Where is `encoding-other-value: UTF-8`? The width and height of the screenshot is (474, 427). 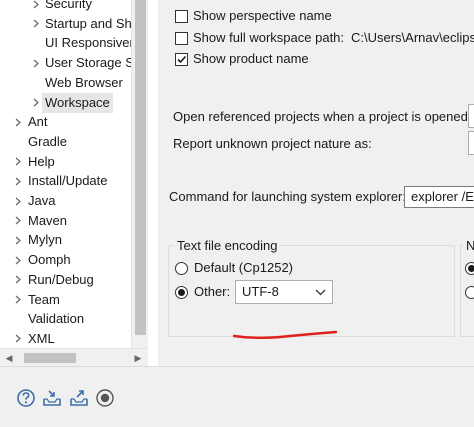
encoding-other-value: UTF-8 is located at coordinates (260, 291).